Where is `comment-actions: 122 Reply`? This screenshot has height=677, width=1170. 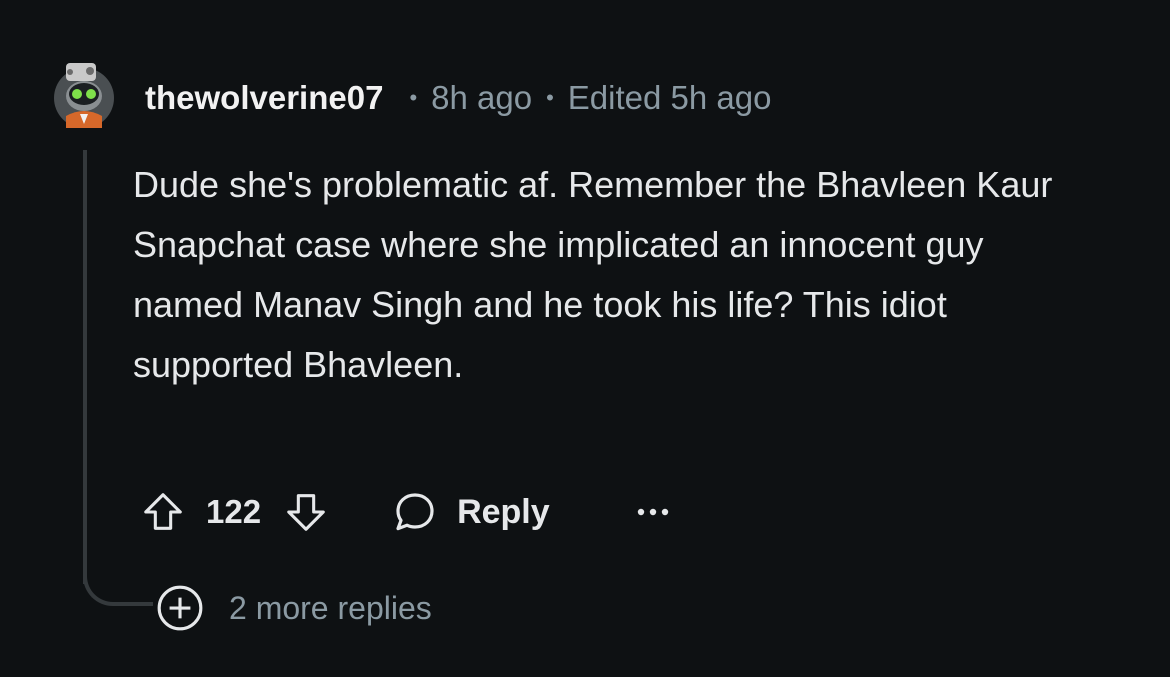
comment-actions: 122 Reply is located at coordinates (405, 512).